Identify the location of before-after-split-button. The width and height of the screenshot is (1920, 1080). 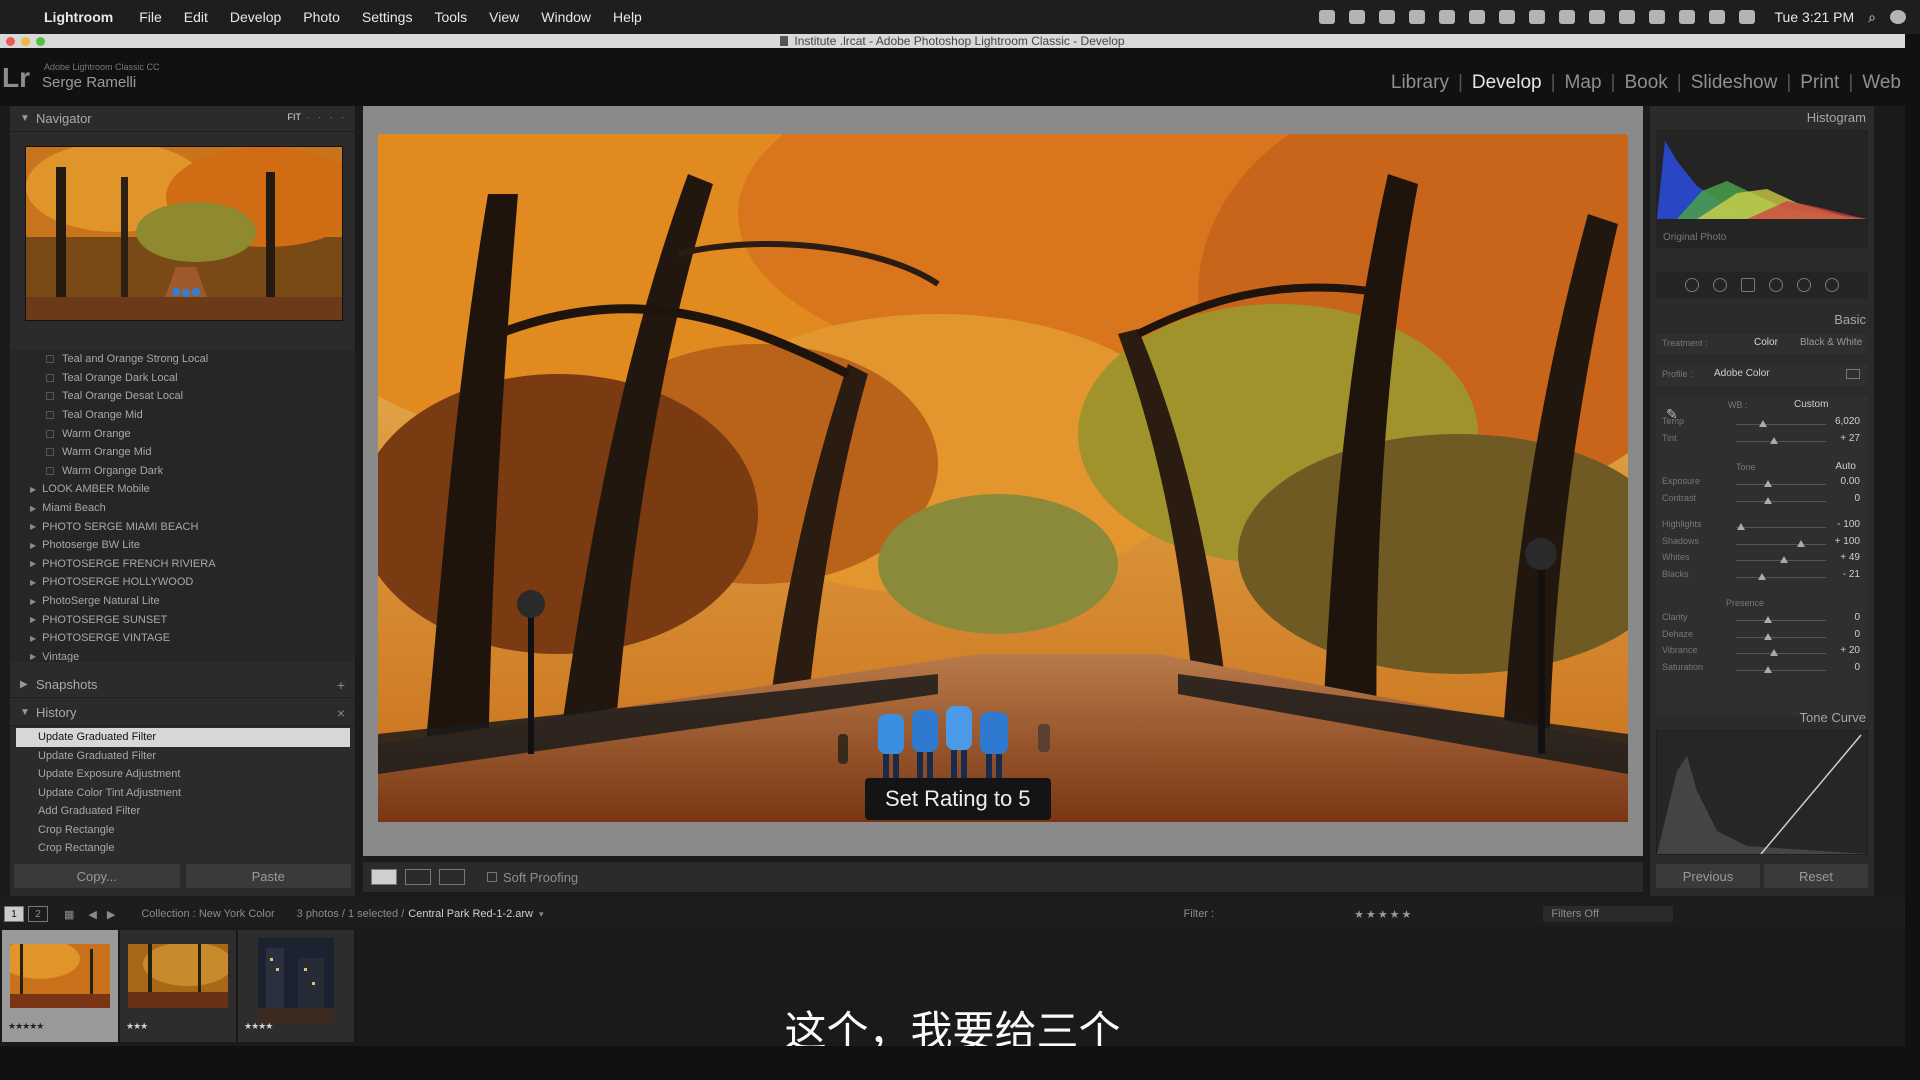
(452, 877).